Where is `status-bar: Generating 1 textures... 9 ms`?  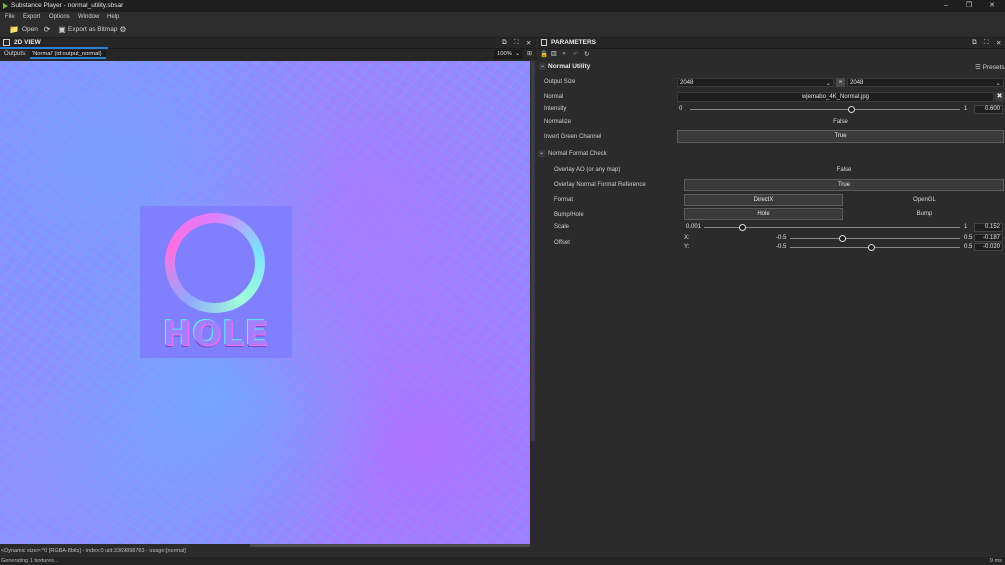
status-bar: Generating 1 textures... 9 ms is located at coordinates (502, 561).